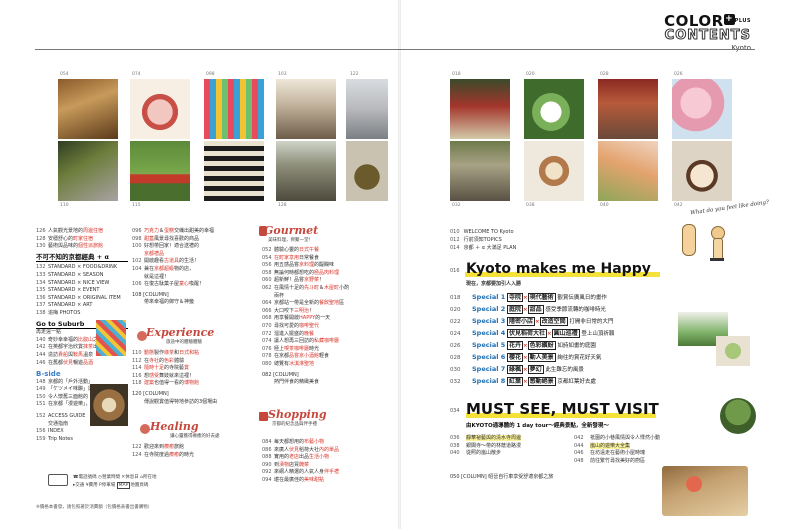 The width and height of the screenshot is (799, 529). What do you see at coordinates (187, 384) in the screenshot?
I see `toc-item: 118 建築也值得一看的博物館` at bounding box center [187, 384].